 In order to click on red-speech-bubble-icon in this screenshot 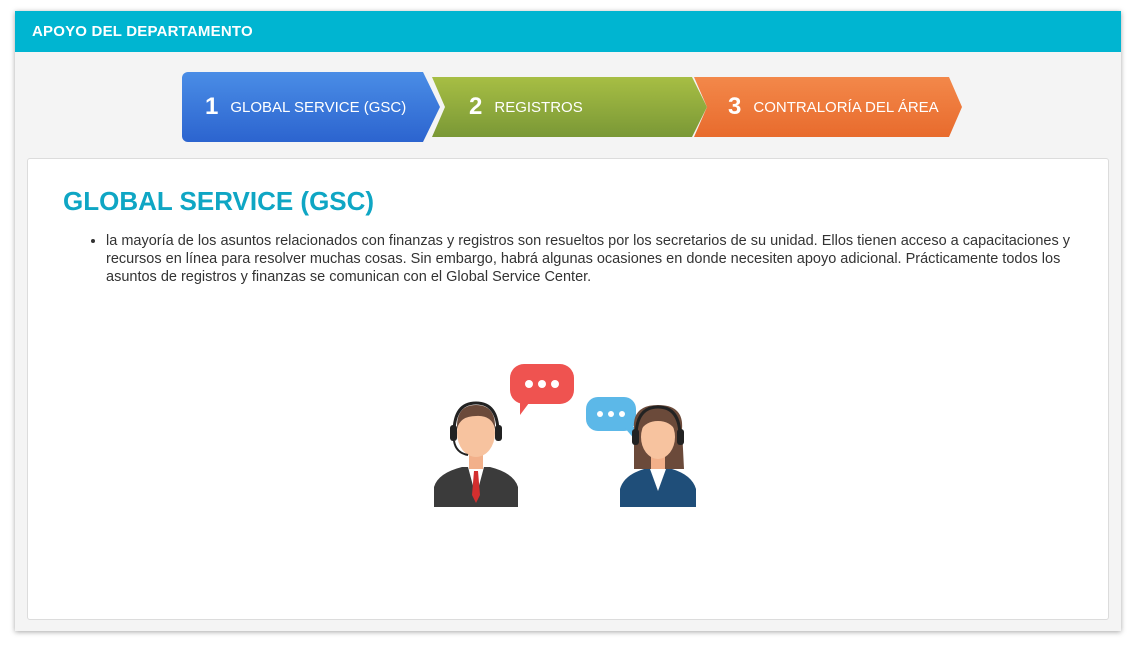, I will do `click(542, 389)`.